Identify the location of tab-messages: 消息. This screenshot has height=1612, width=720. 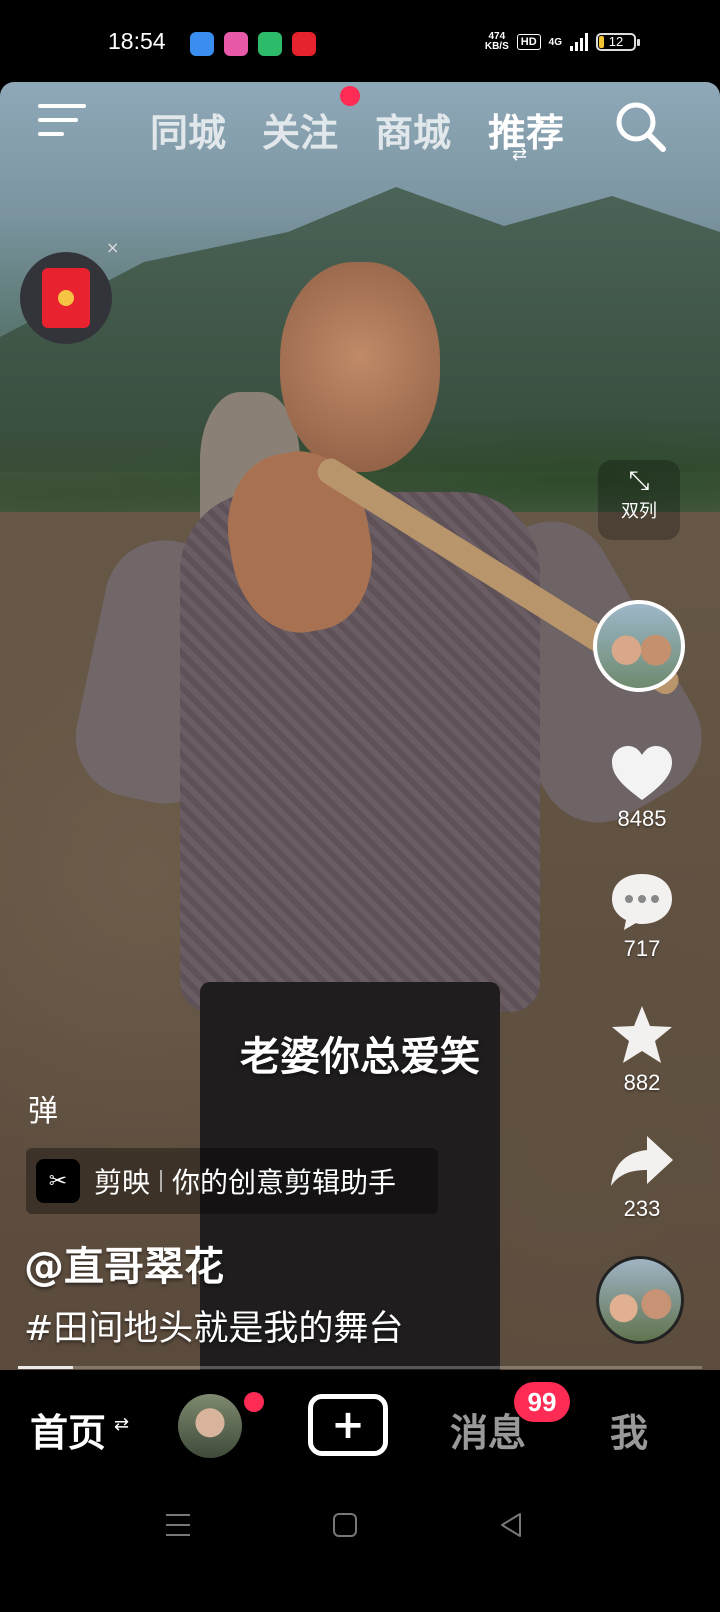
(488, 1429).